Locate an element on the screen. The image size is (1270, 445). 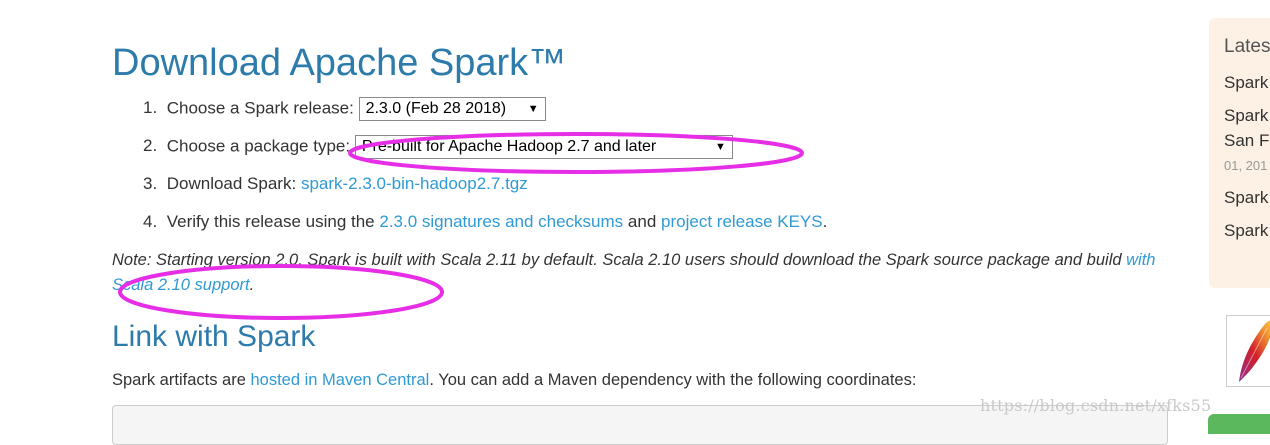
step-label: Download Spark: is located at coordinates (231, 183).